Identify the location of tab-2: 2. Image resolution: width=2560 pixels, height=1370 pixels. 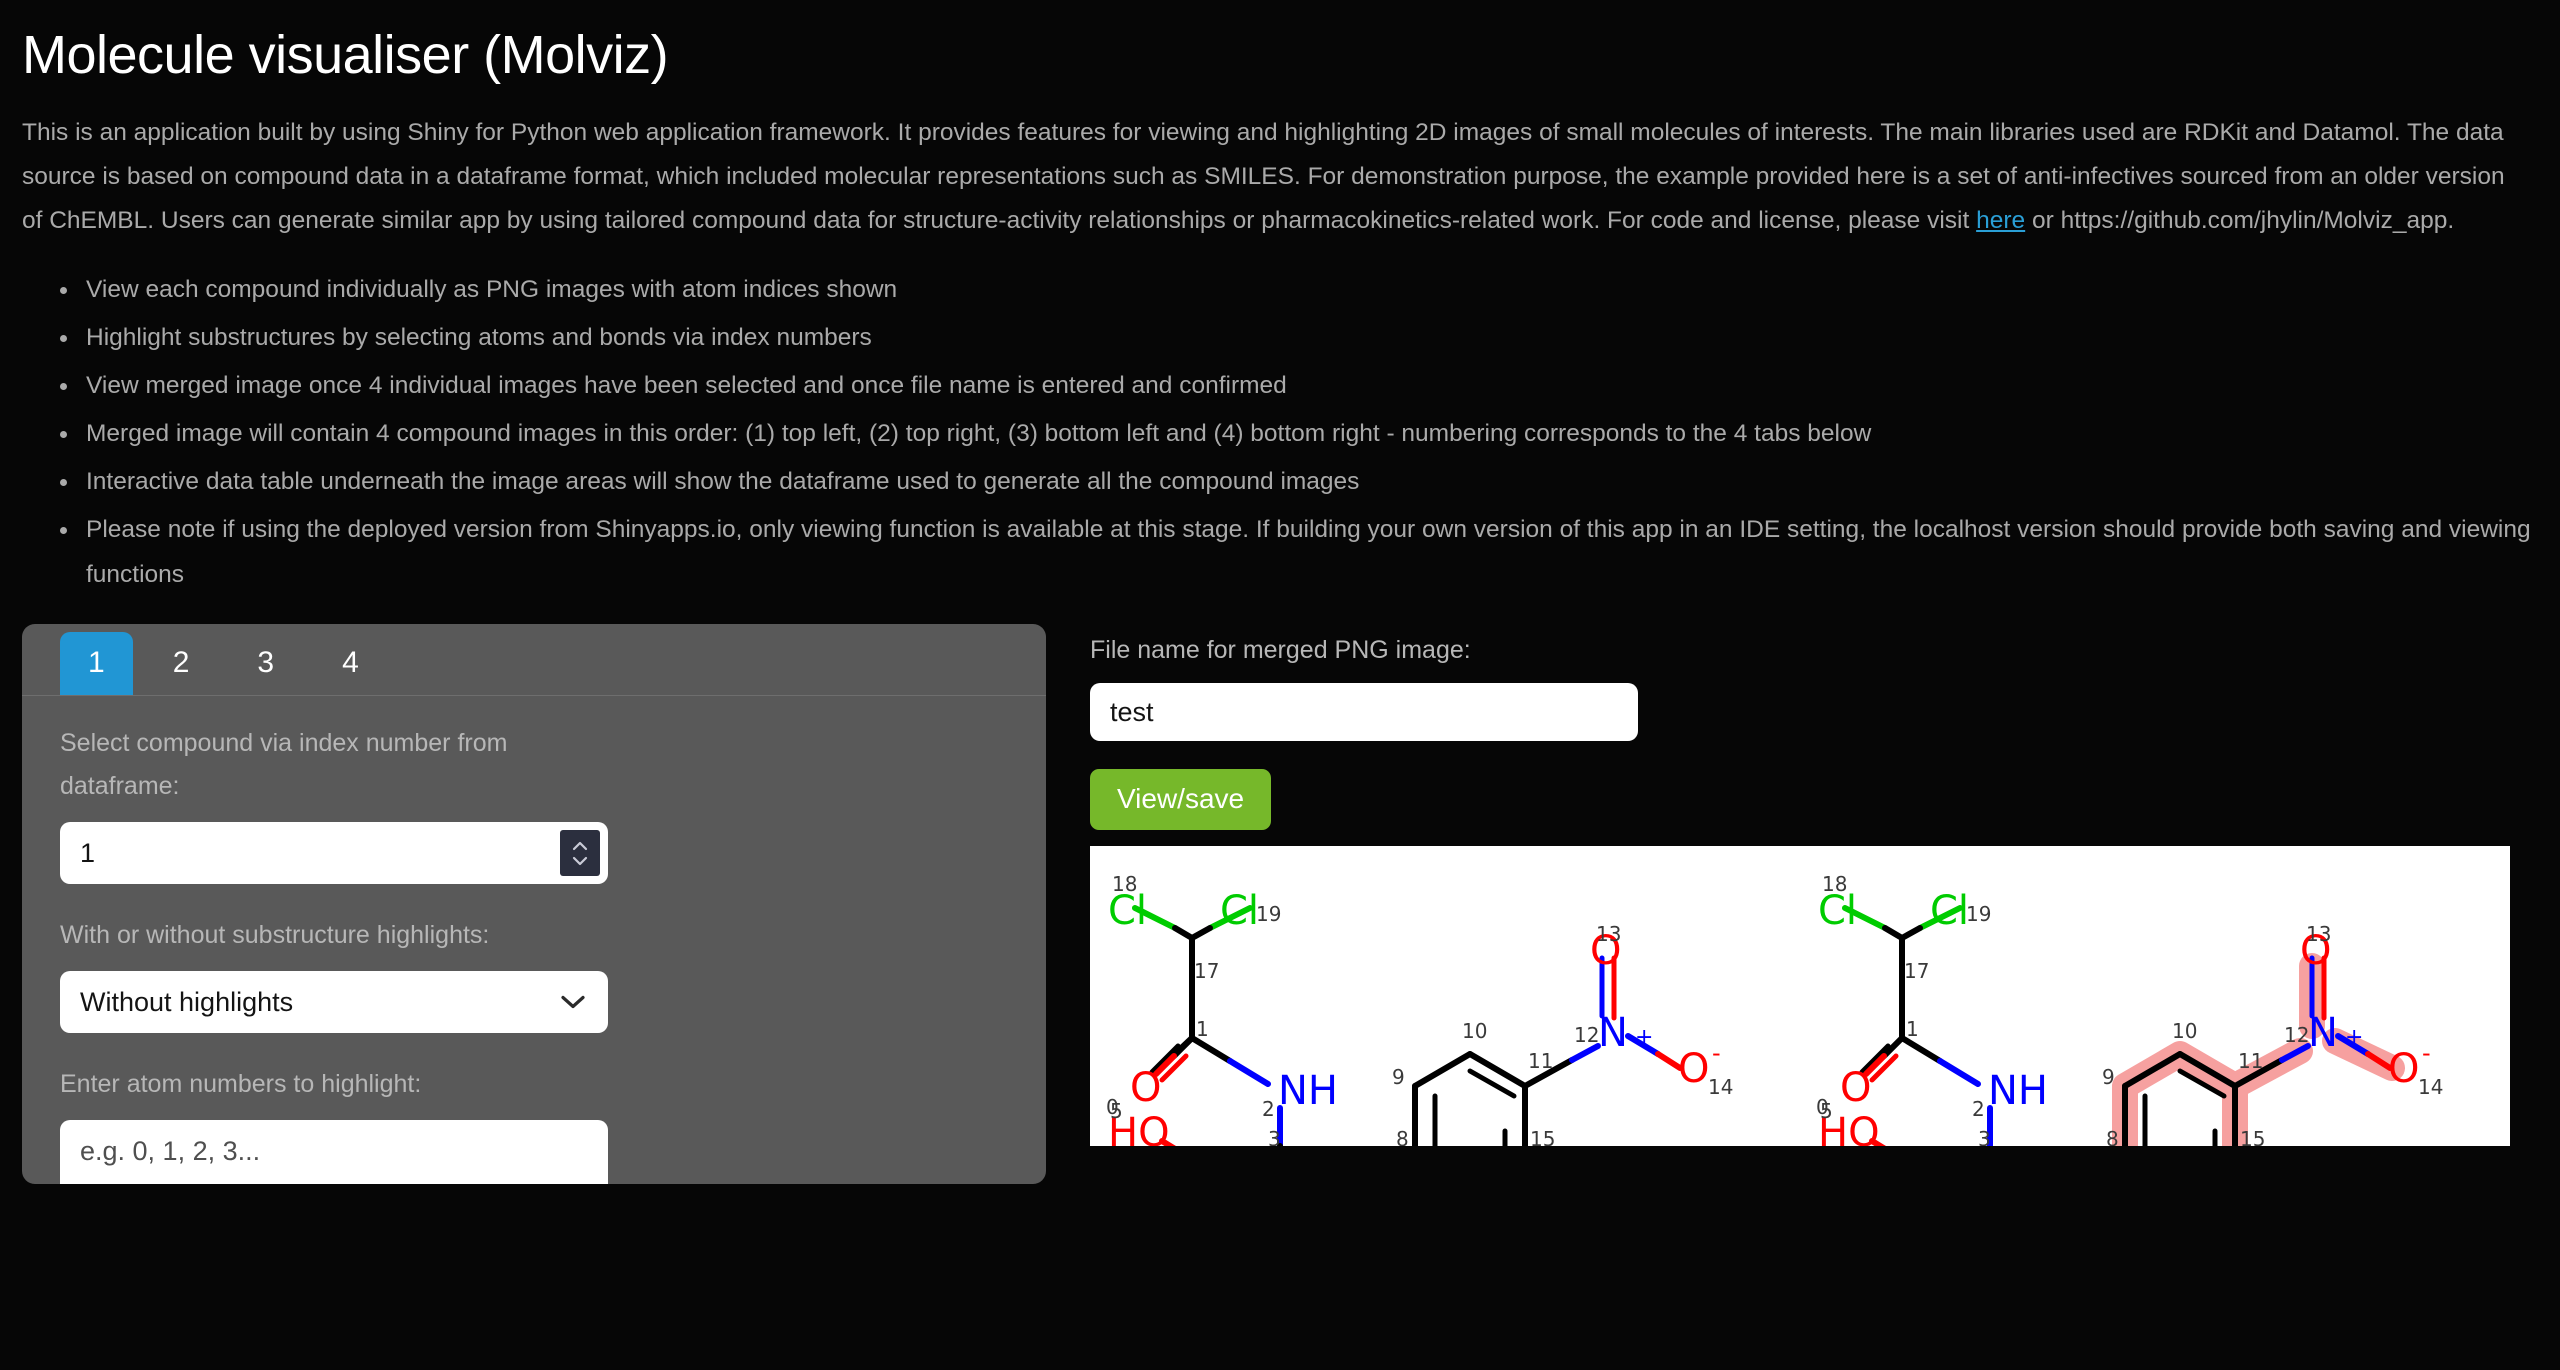
(181, 663).